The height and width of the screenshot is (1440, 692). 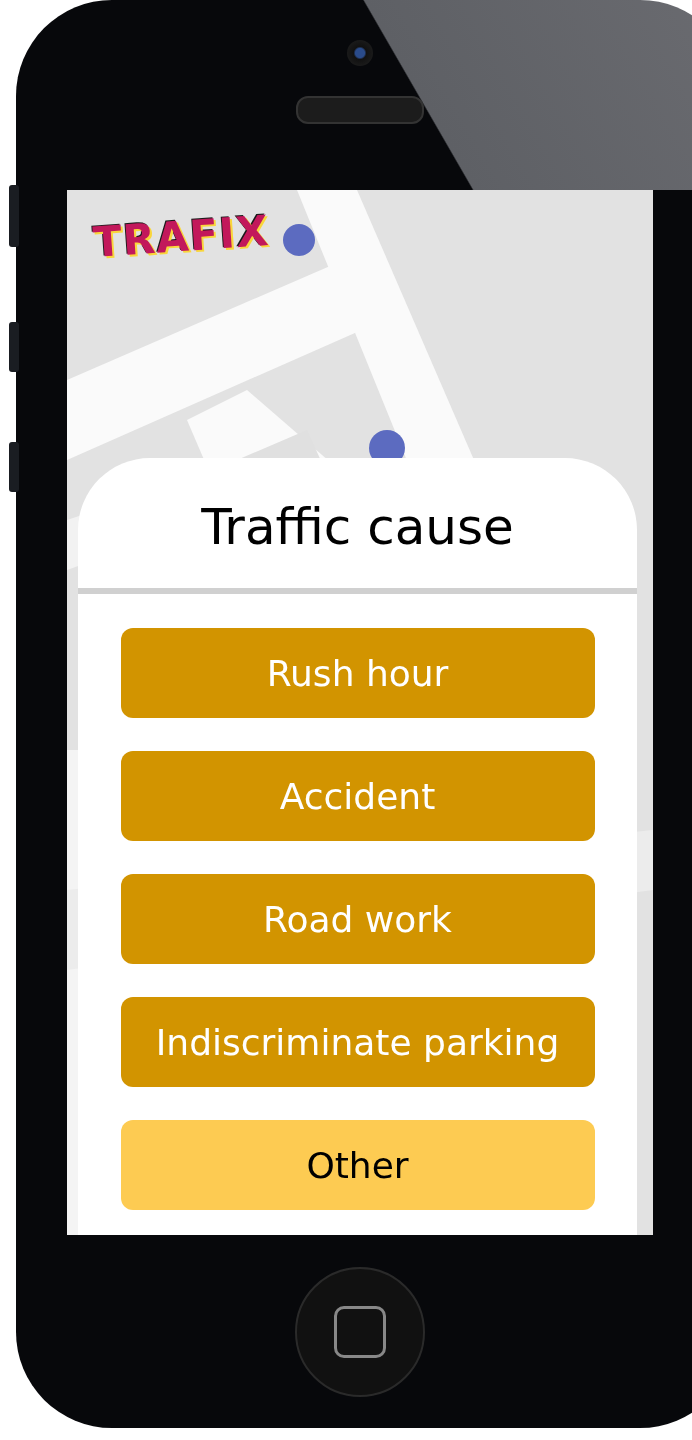 I want to click on cause-option: Indiscriminate parking, so click(x=357, y=1042).